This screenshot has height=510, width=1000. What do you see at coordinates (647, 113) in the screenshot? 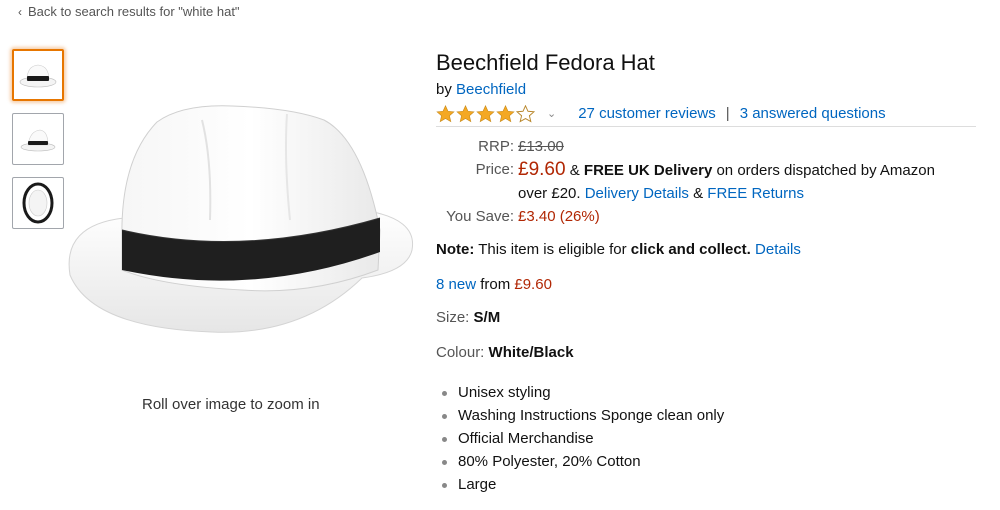
I see `customer-reviews-link: 27 customer reviews` at bounding box center [647, 113].